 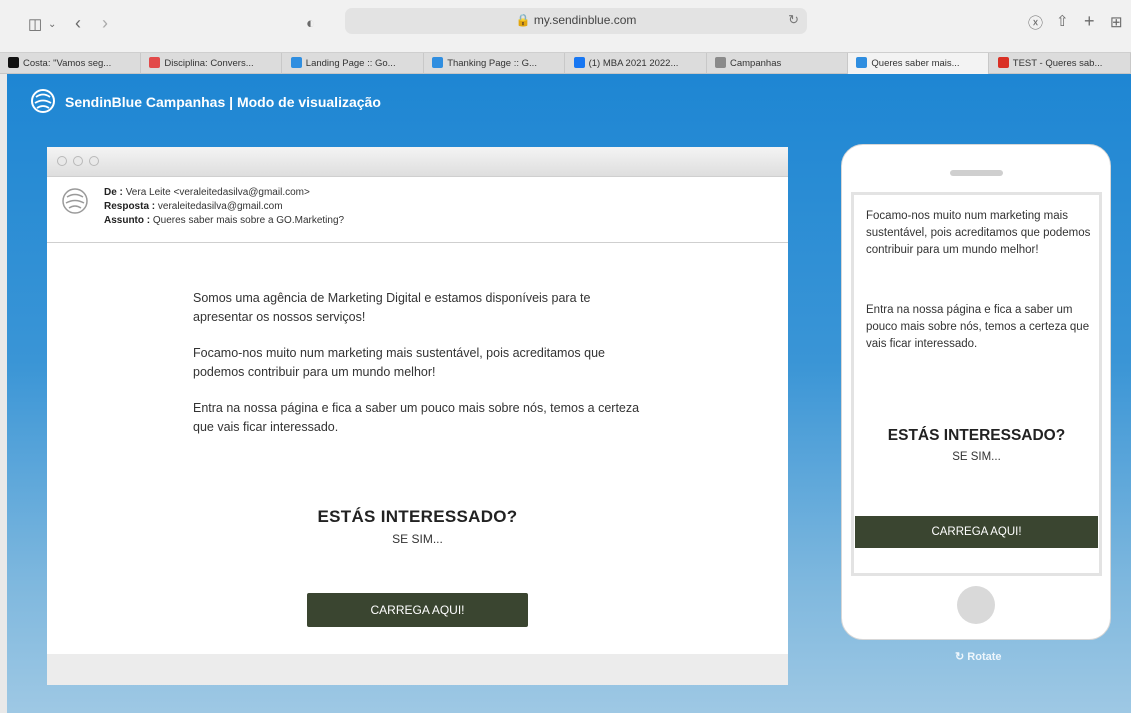 What do you see at coordinates (417, 669) in the screenshot?
I see `preview-footer` at bounding box center [417, 669].